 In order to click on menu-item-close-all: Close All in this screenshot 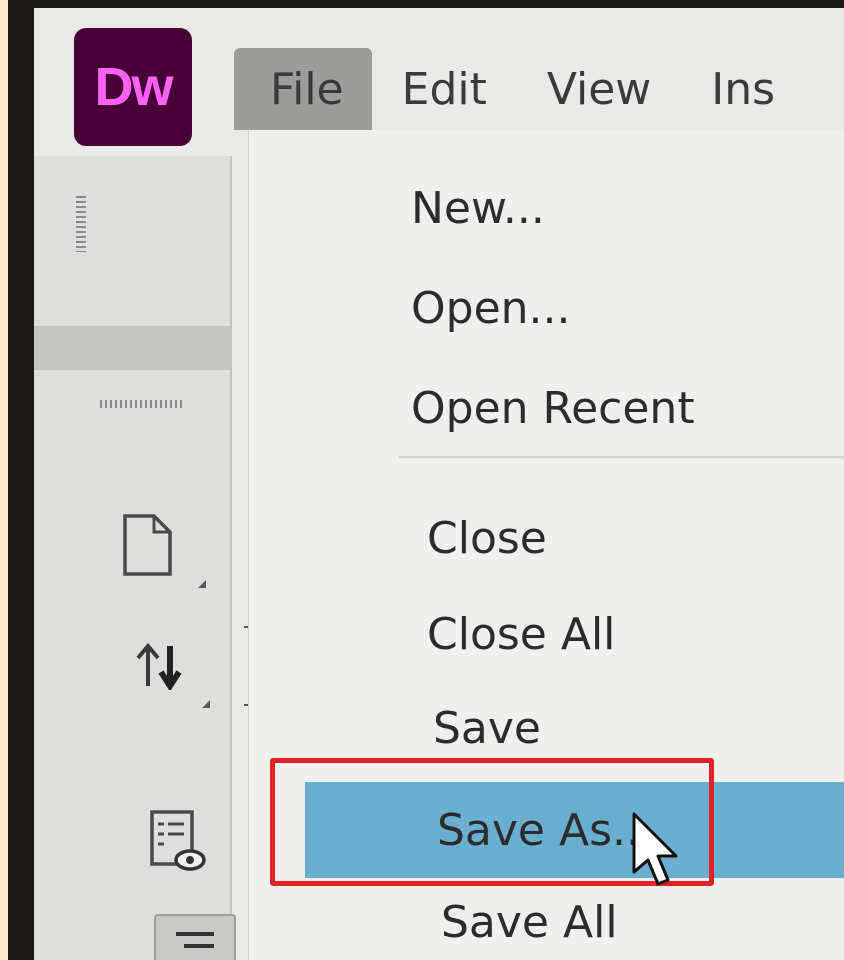, I will do `click(546, 634)`.